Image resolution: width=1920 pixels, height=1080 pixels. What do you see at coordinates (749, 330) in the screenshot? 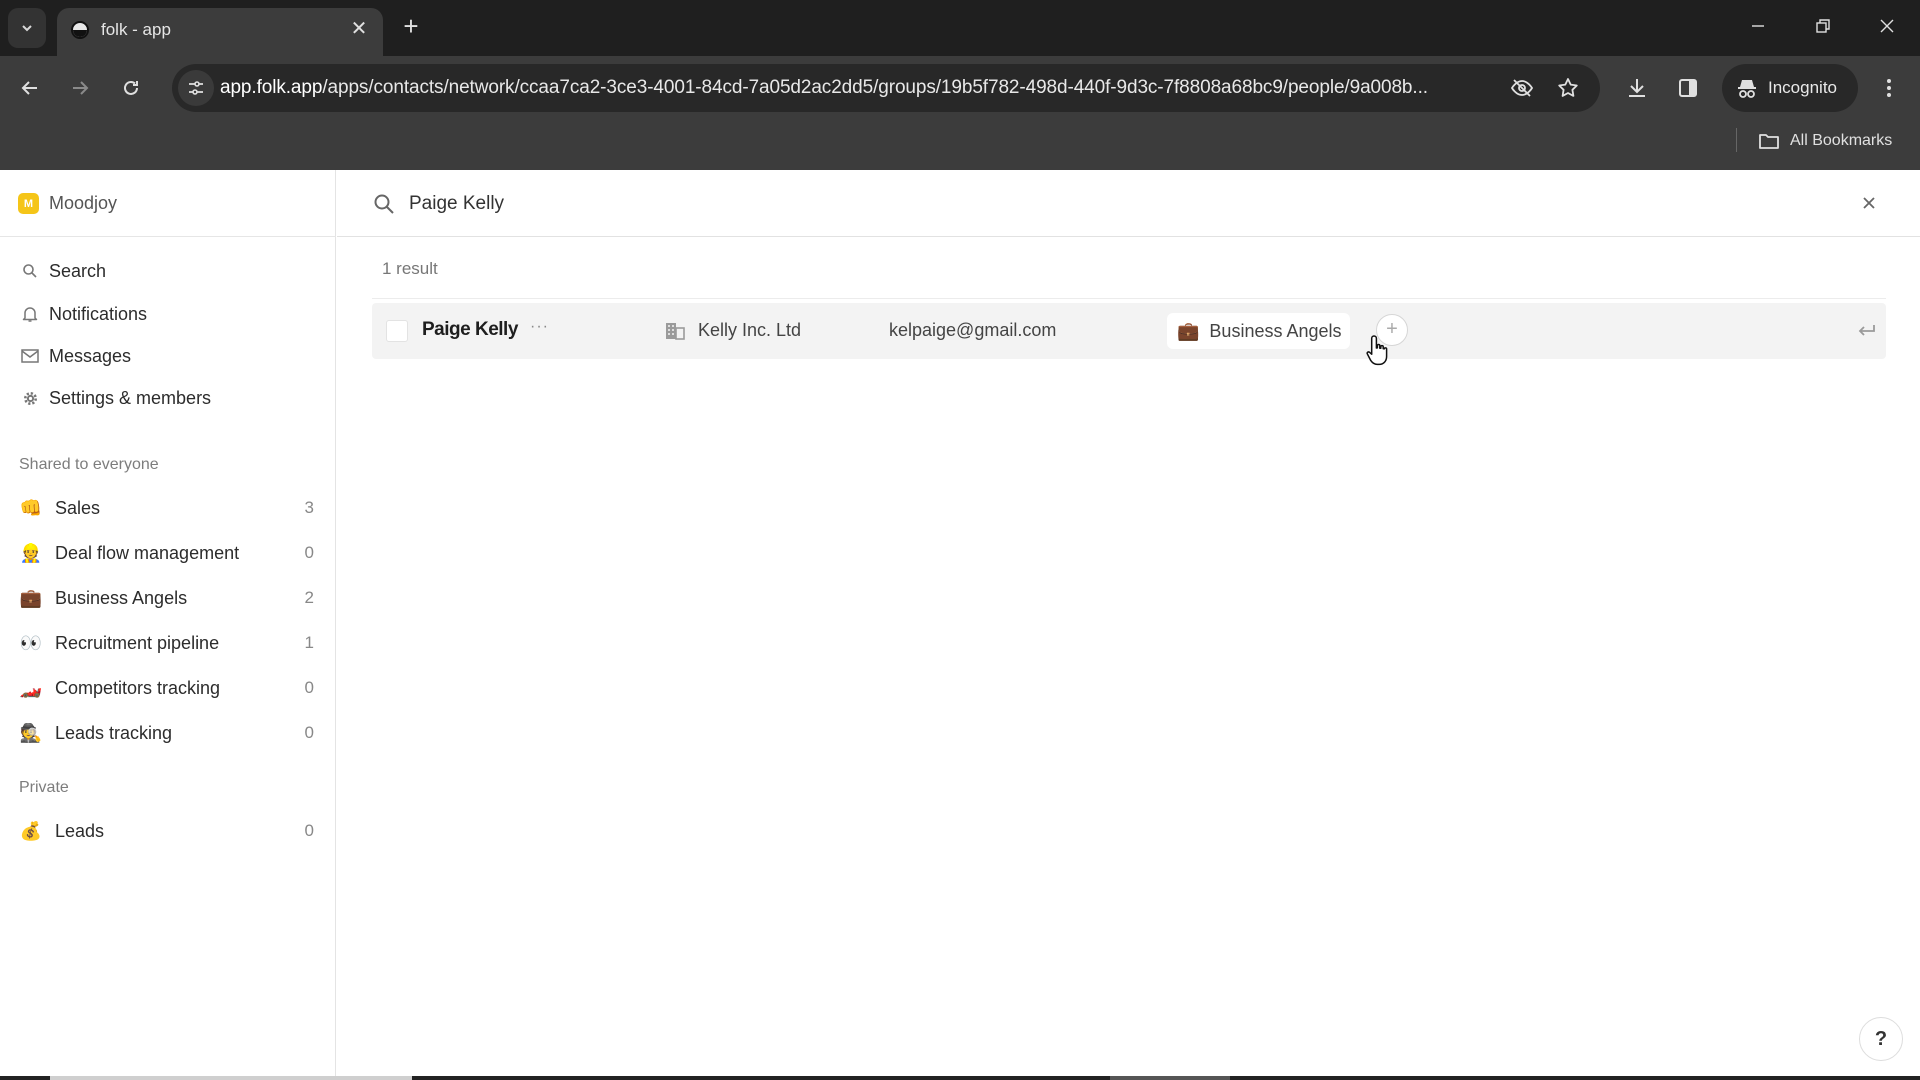
I see `contact-company: Kelly Inc. Ltd` at bounding box center [749, 330].